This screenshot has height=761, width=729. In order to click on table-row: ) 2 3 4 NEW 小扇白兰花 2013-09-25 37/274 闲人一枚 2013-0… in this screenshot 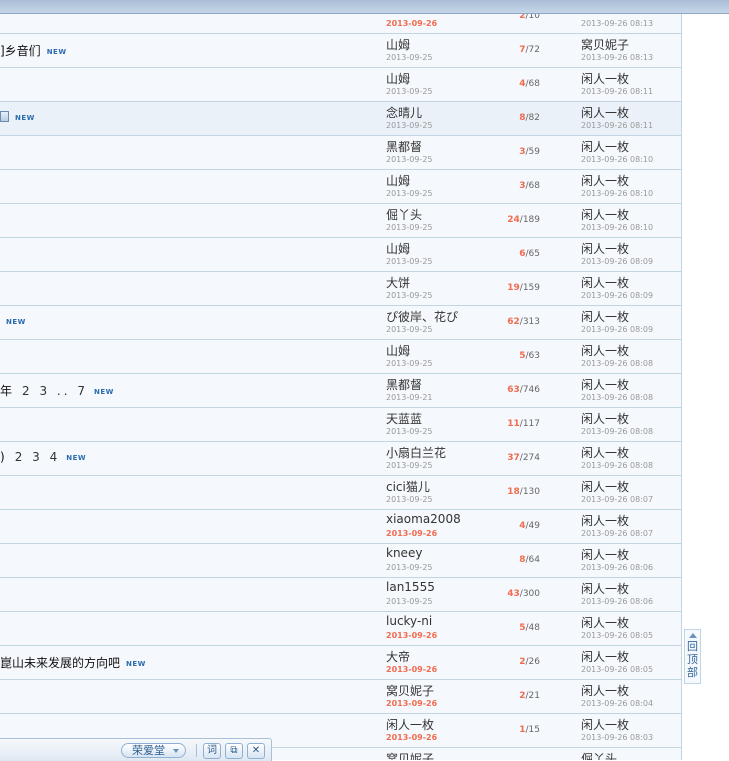, I will do `click(340, 459)`.